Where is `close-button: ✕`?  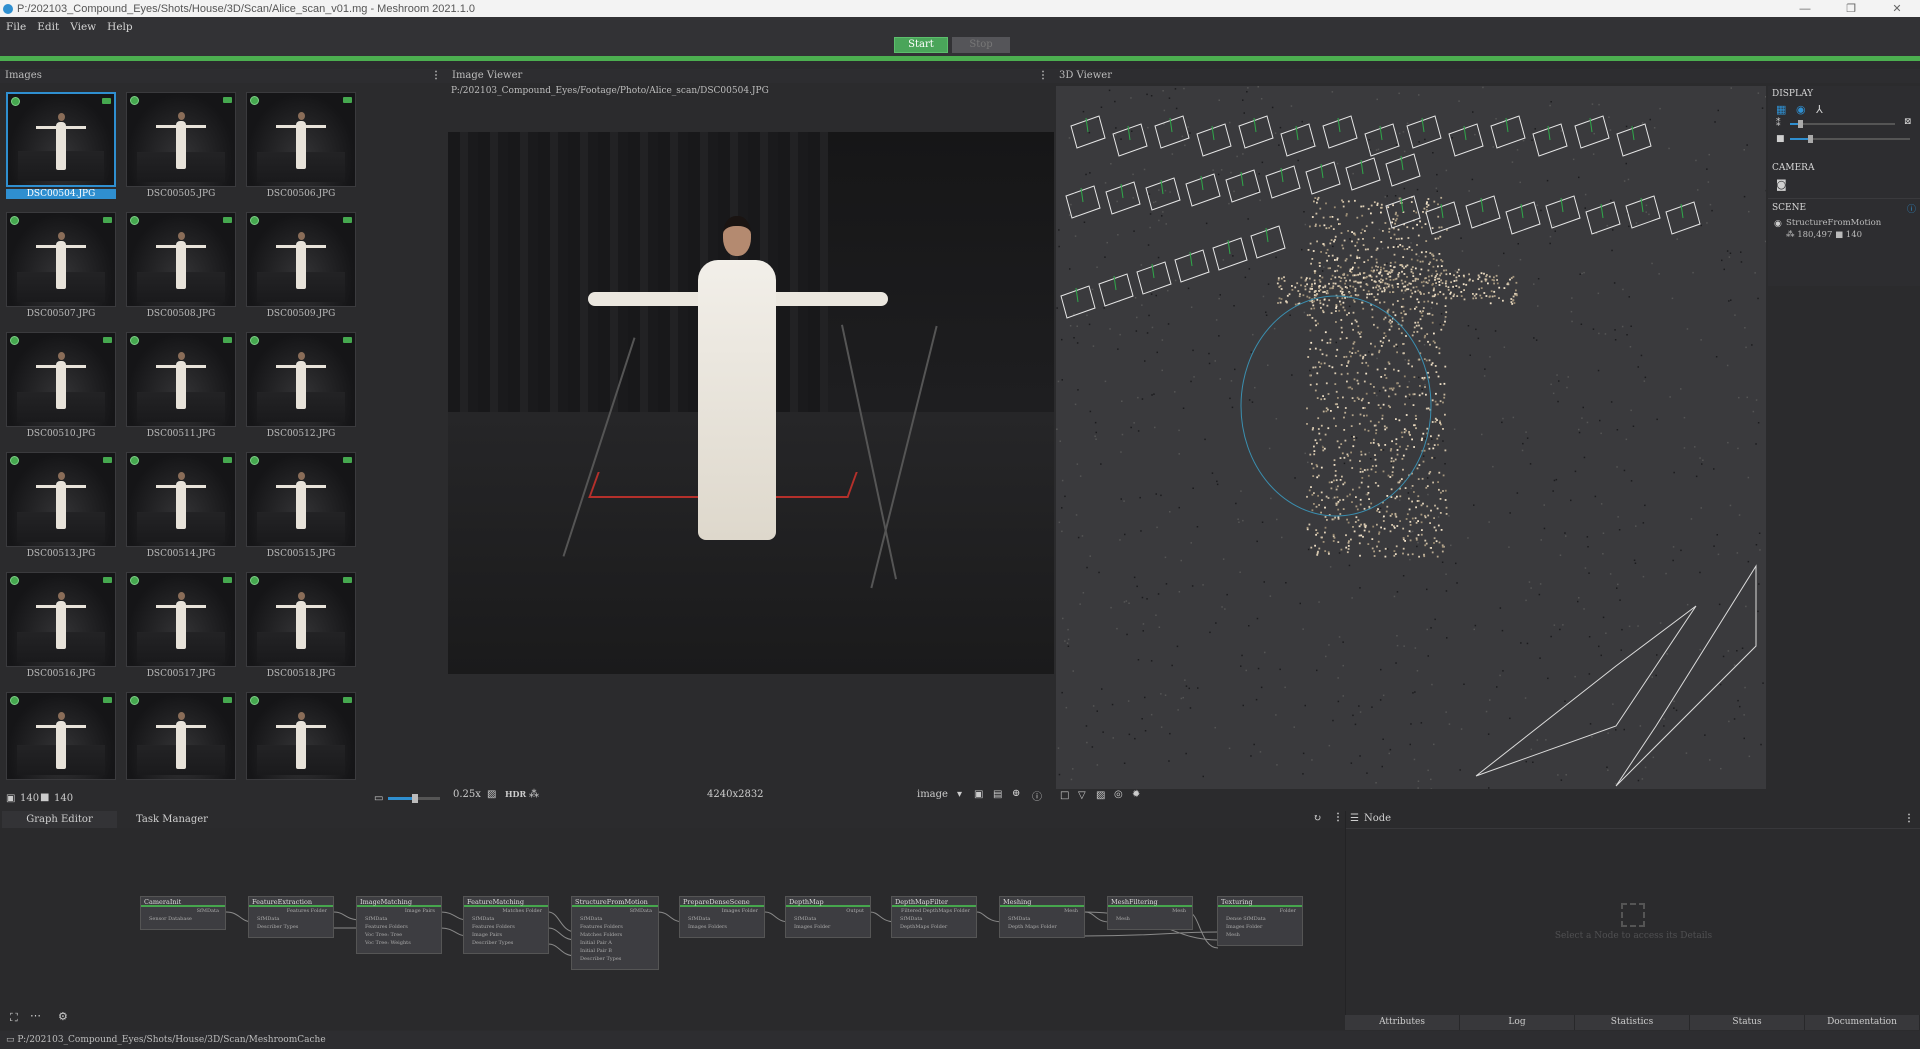
close-button: ✕ is located at coordinates (1897, 8).